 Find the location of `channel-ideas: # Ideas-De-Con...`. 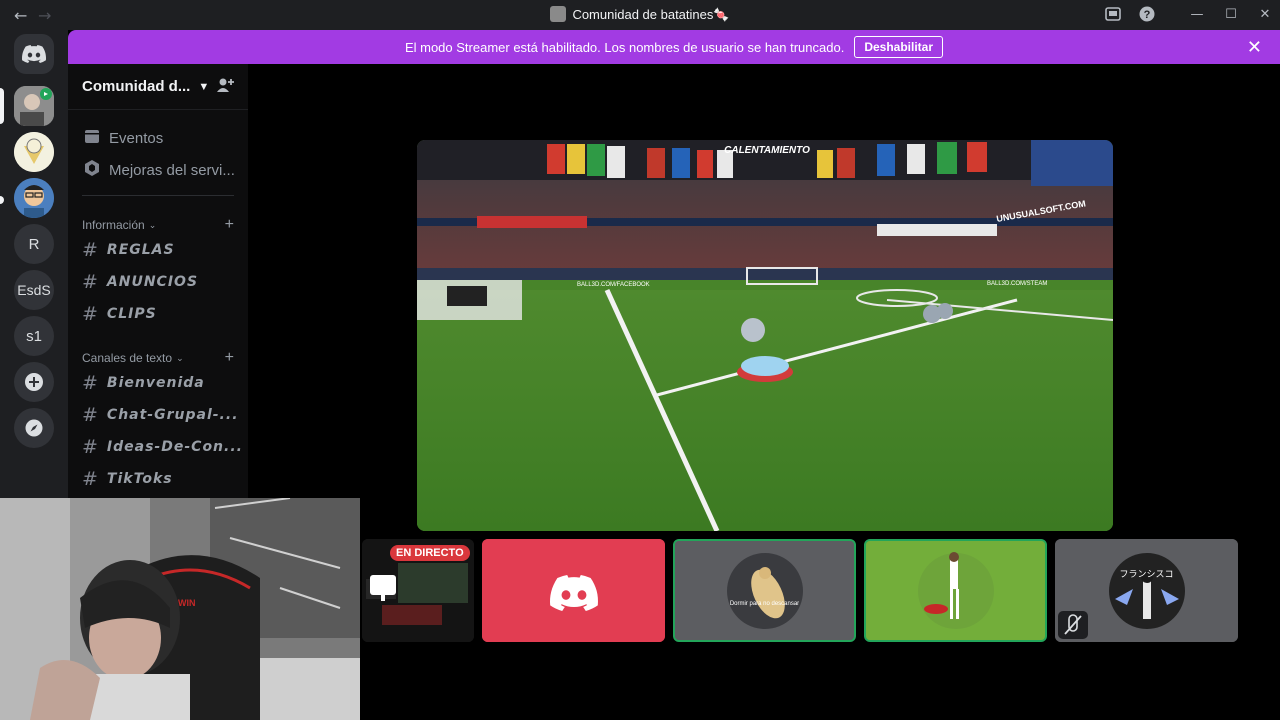

channel-ideas: # Ideas-De-Con... is located at coordinates (162, 447).